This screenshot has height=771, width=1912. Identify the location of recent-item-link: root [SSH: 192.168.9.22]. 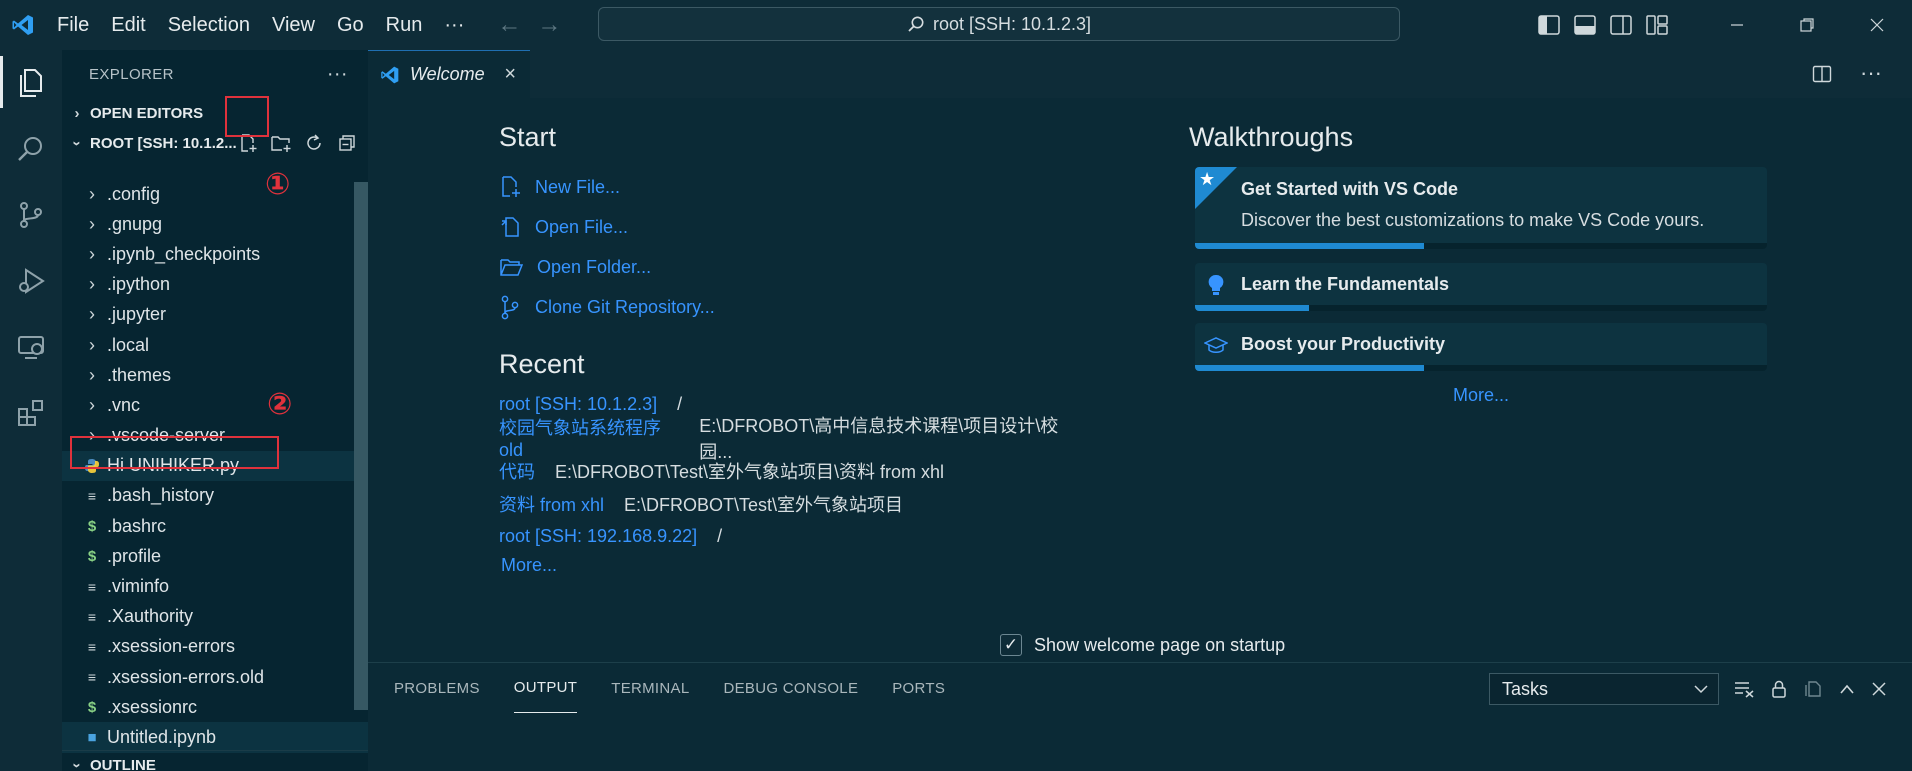
(598, 536).